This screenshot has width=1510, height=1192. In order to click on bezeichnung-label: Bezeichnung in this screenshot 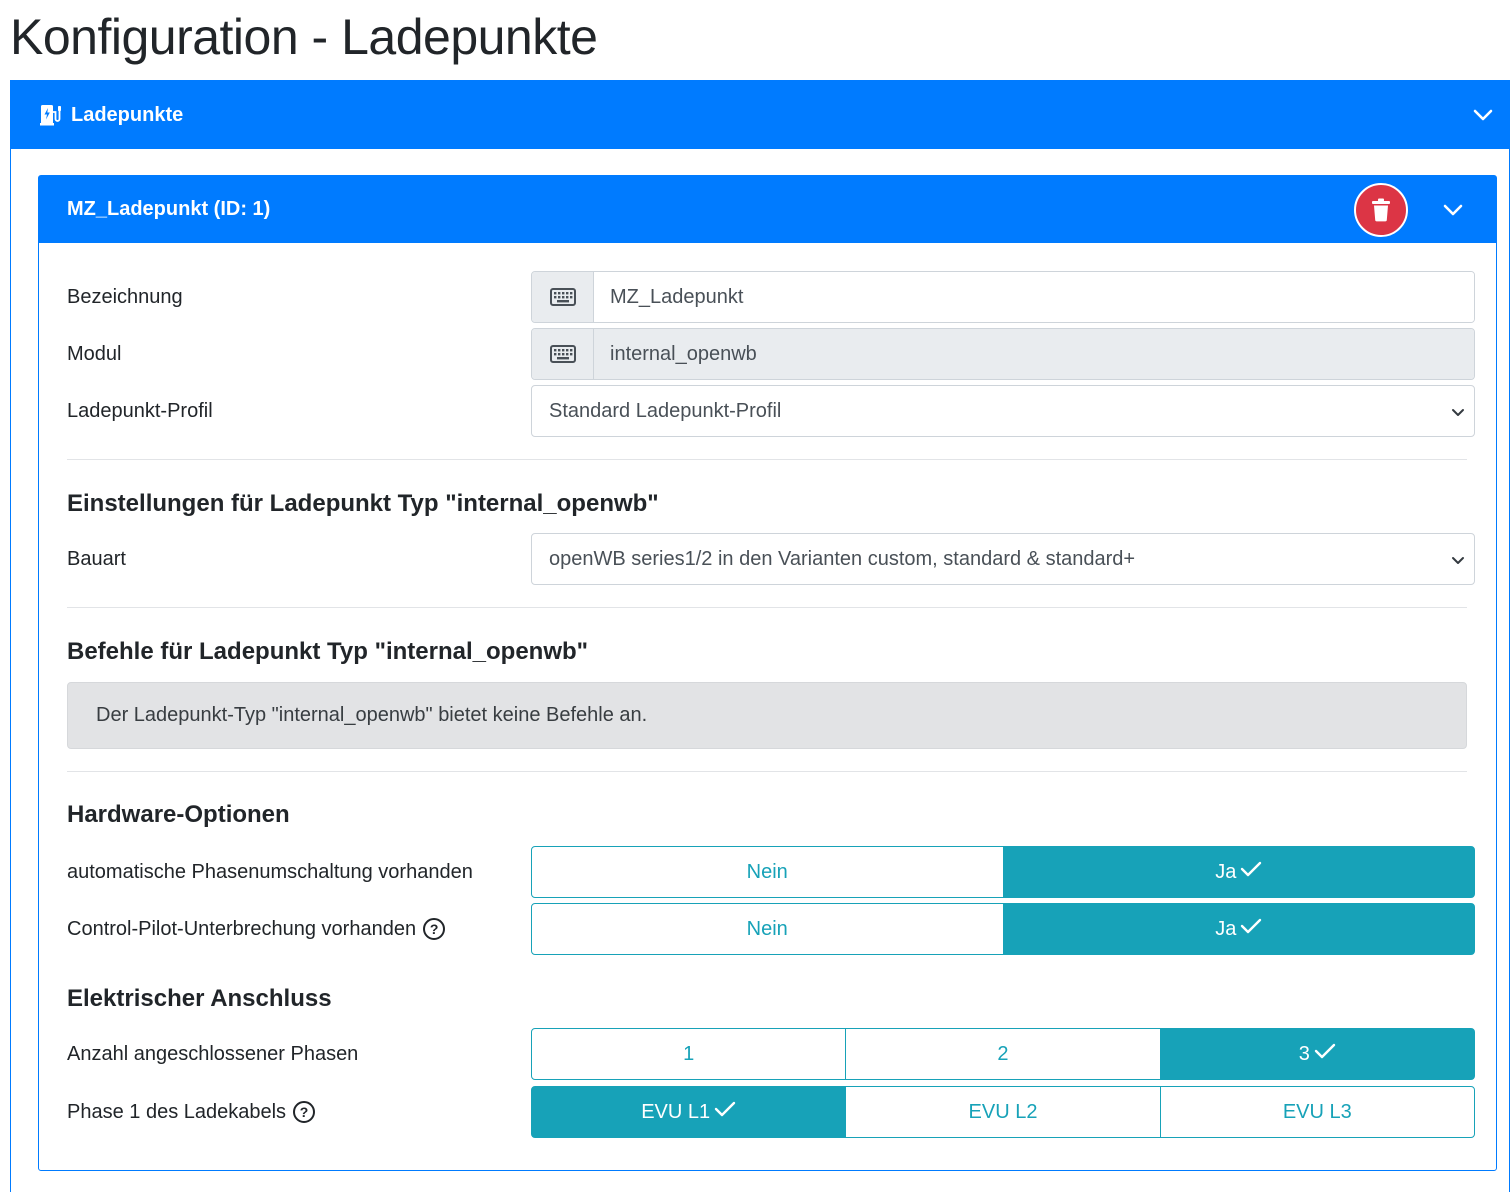, I will do `click(125, 296)`.